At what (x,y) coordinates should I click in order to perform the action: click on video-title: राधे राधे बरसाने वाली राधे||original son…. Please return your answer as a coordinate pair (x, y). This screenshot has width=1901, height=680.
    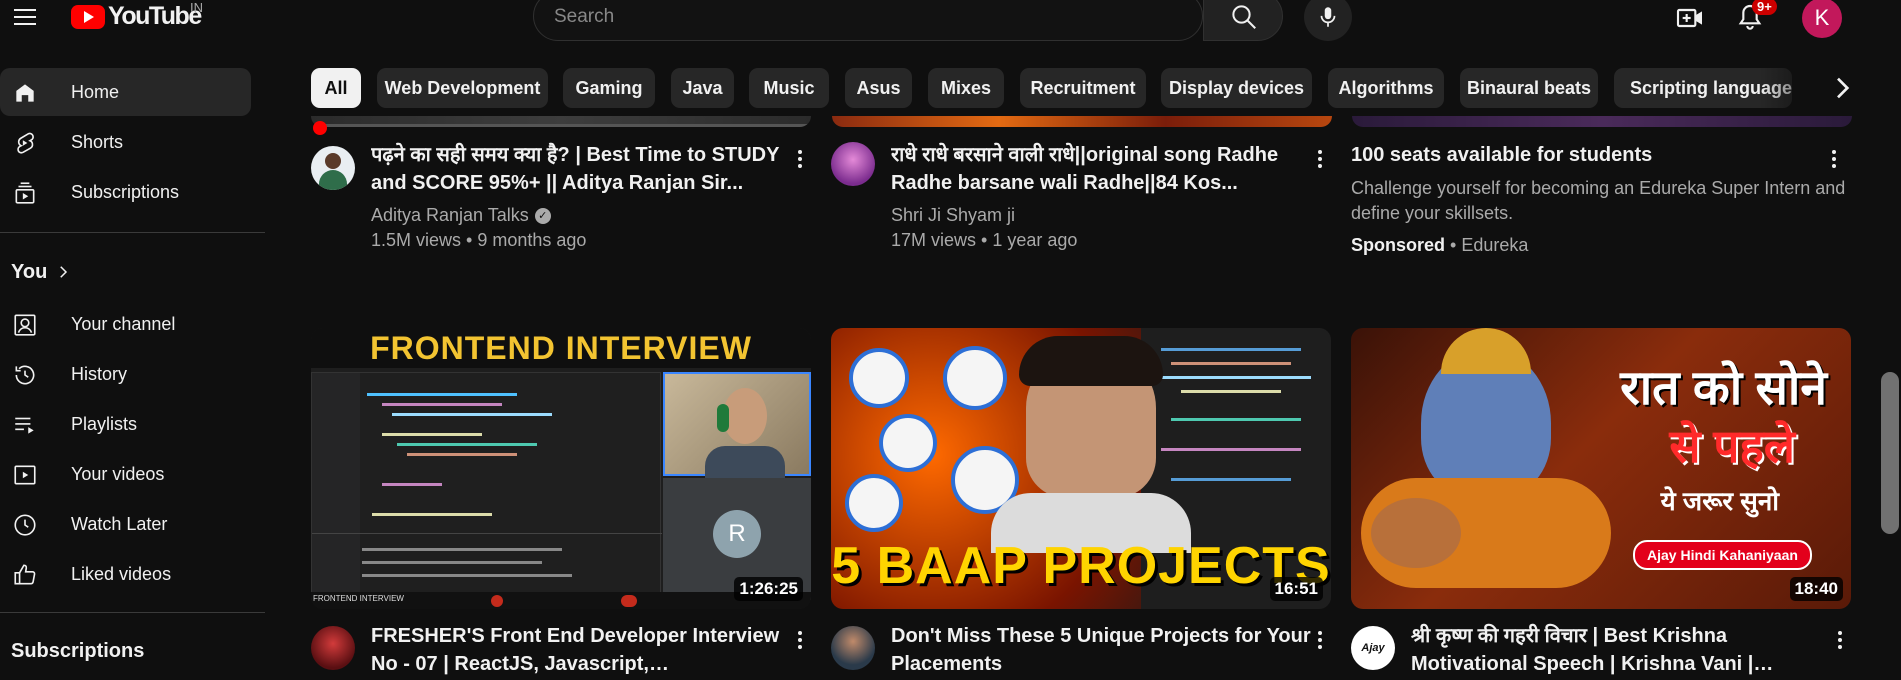
    Looking at the image, I should click on (1101, 169).